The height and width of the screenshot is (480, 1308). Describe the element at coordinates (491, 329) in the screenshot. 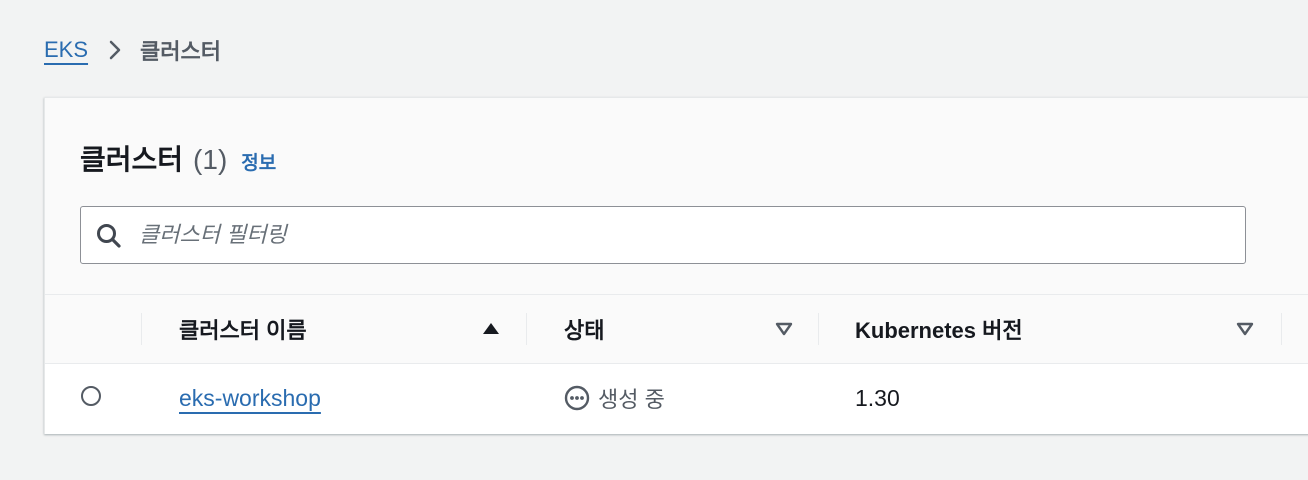

I see `sort-ascending-icon` at that location.